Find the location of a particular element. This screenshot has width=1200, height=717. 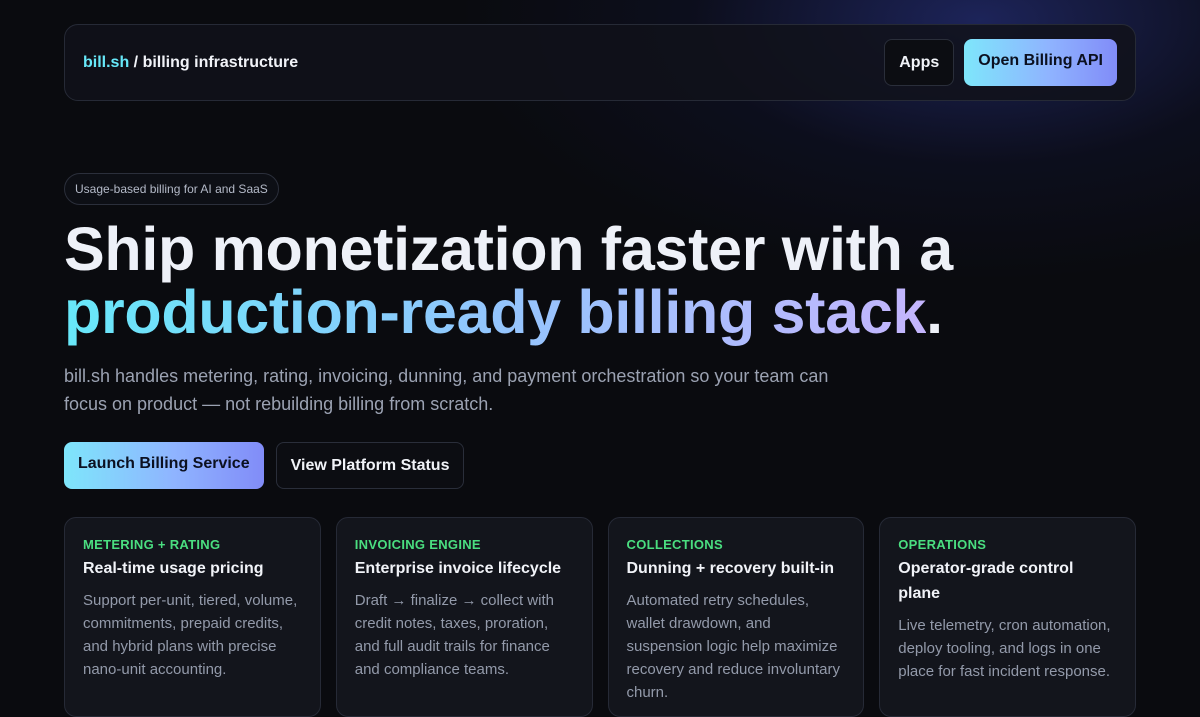

card-title: Dunning + recovery built-in is located at coordinates (736, 568).